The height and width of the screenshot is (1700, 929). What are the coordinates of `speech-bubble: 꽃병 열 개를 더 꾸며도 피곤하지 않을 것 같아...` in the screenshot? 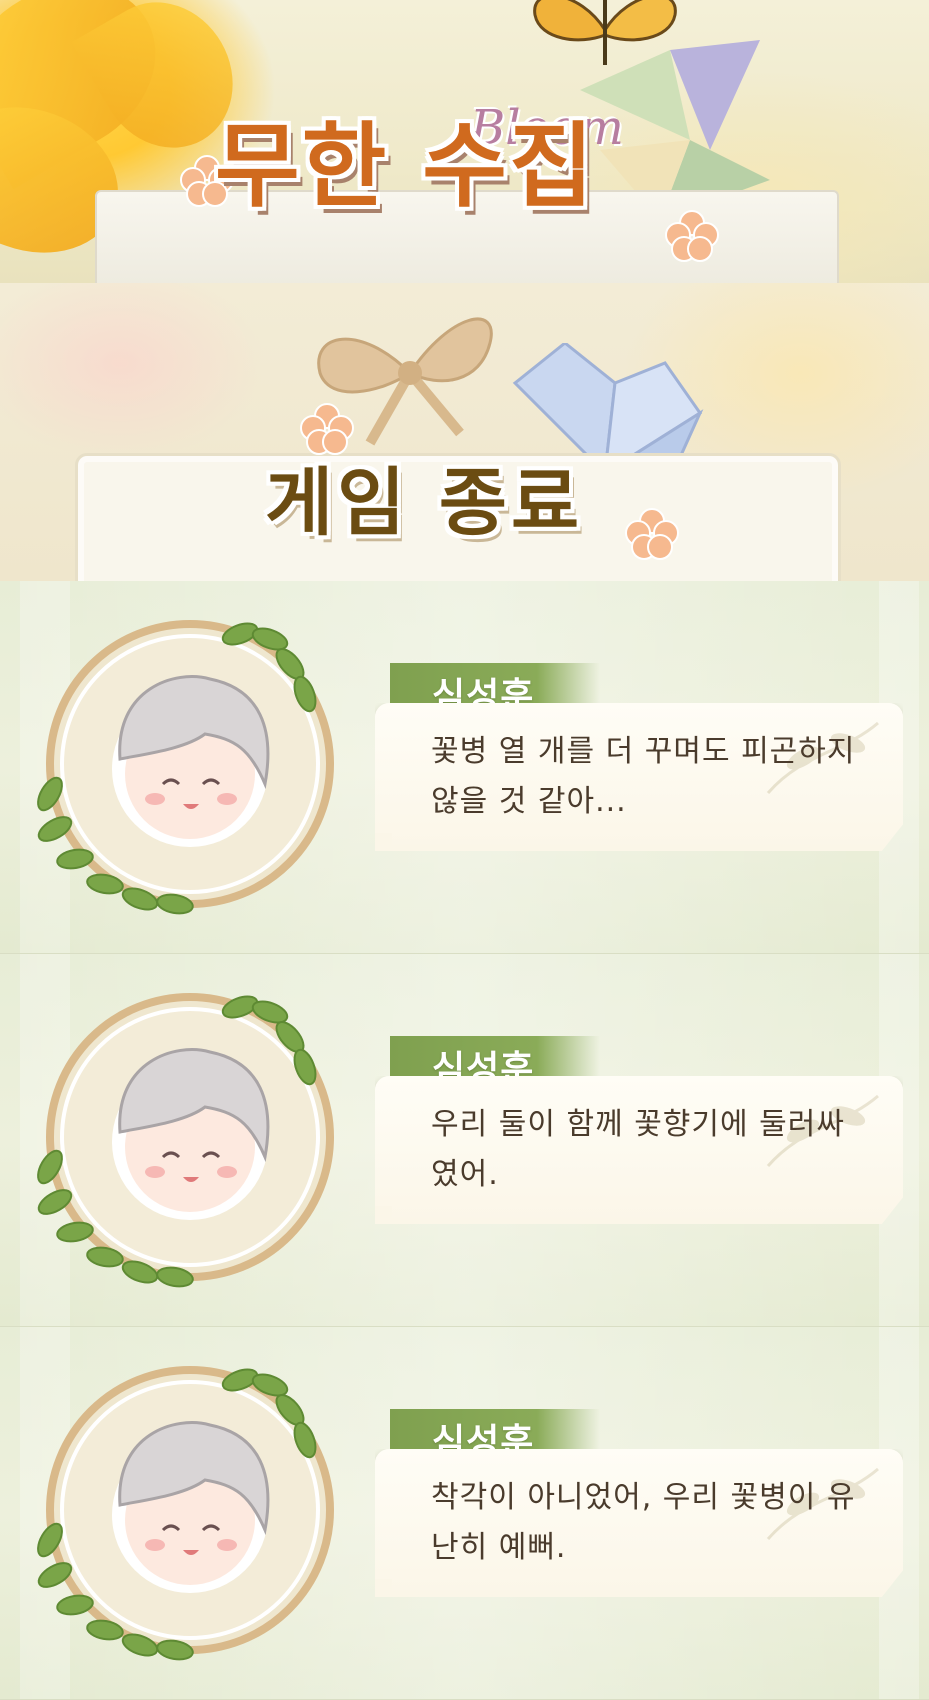 It's located at (639, 777).